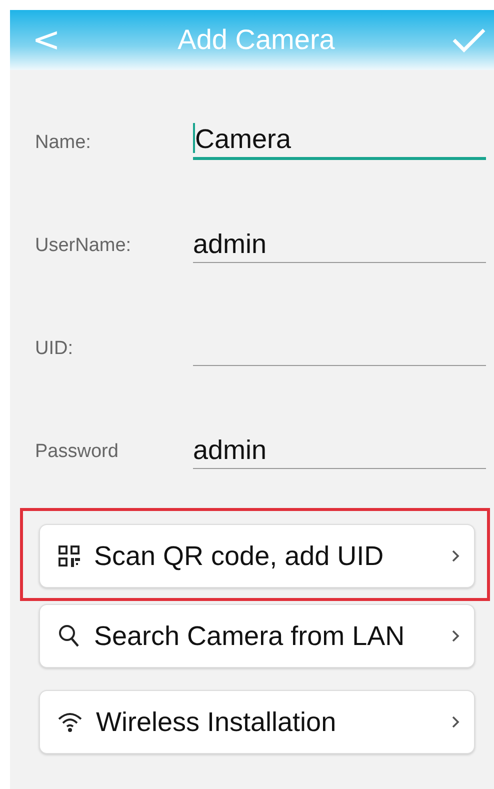 The image size is (494, 789). I want to click on field-label: Password, so click(77, 452).